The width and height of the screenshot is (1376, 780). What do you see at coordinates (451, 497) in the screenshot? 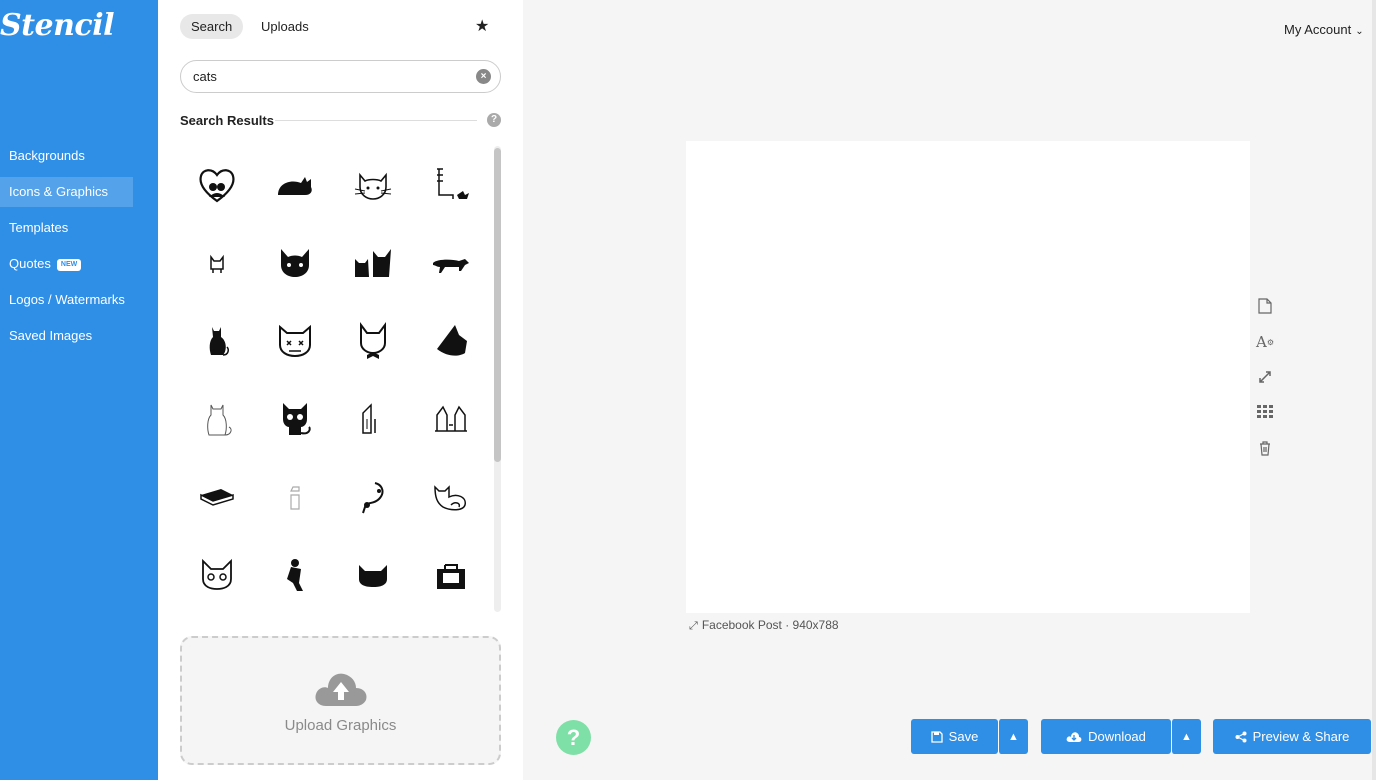
I see `graphic-cat-curled` at bounding box center [451, 497].